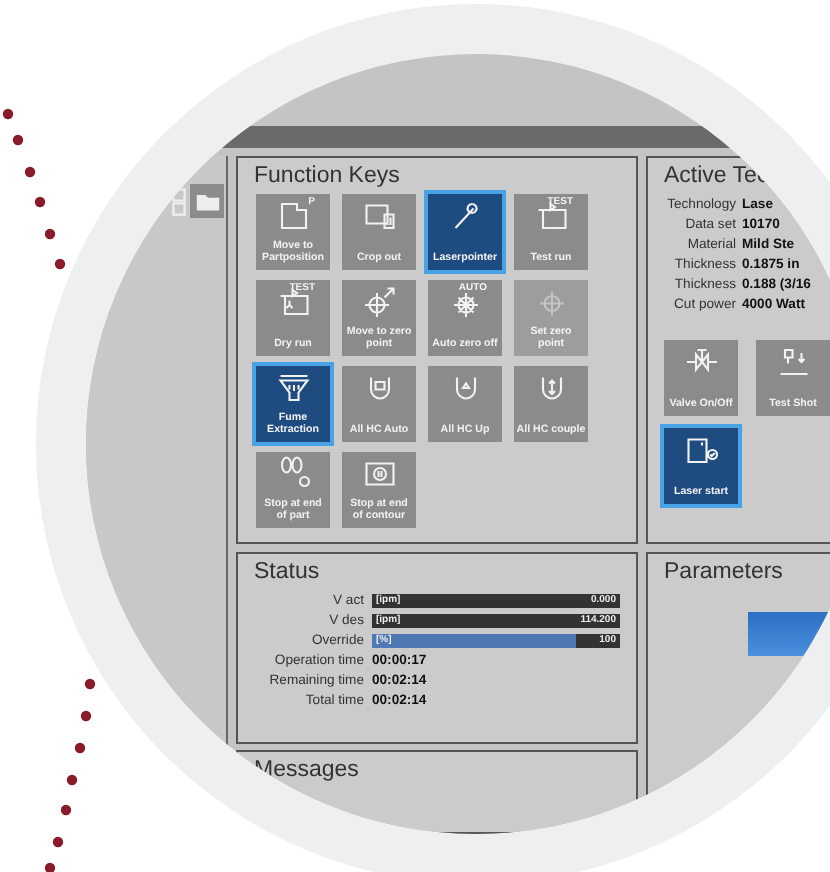 This screenshot has height=872, width=830. Describe the element at coordinates (179, 202) in the screenshot. I see `grid-icon` at that location.